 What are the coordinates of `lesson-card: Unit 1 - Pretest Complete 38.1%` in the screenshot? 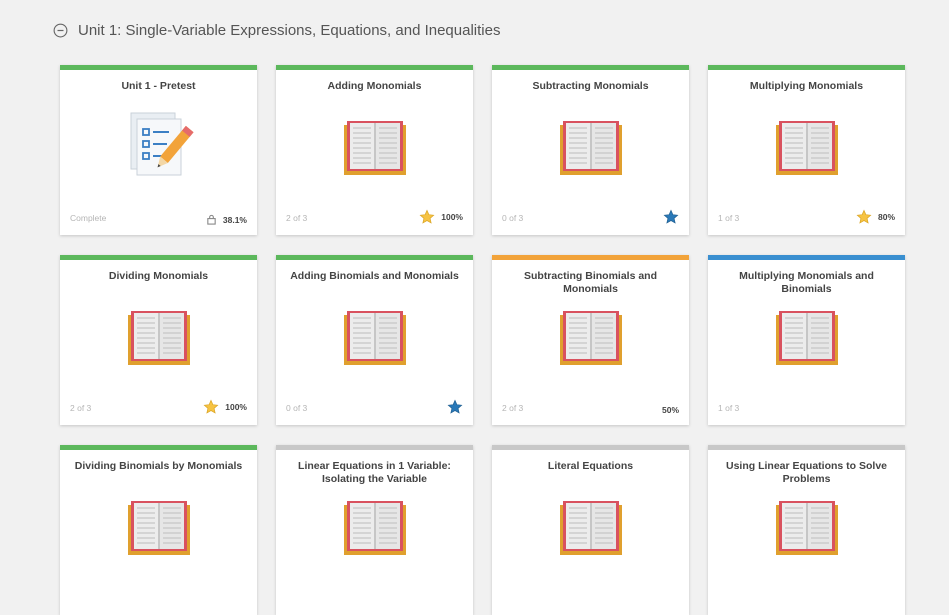 It's located at (158, 150).